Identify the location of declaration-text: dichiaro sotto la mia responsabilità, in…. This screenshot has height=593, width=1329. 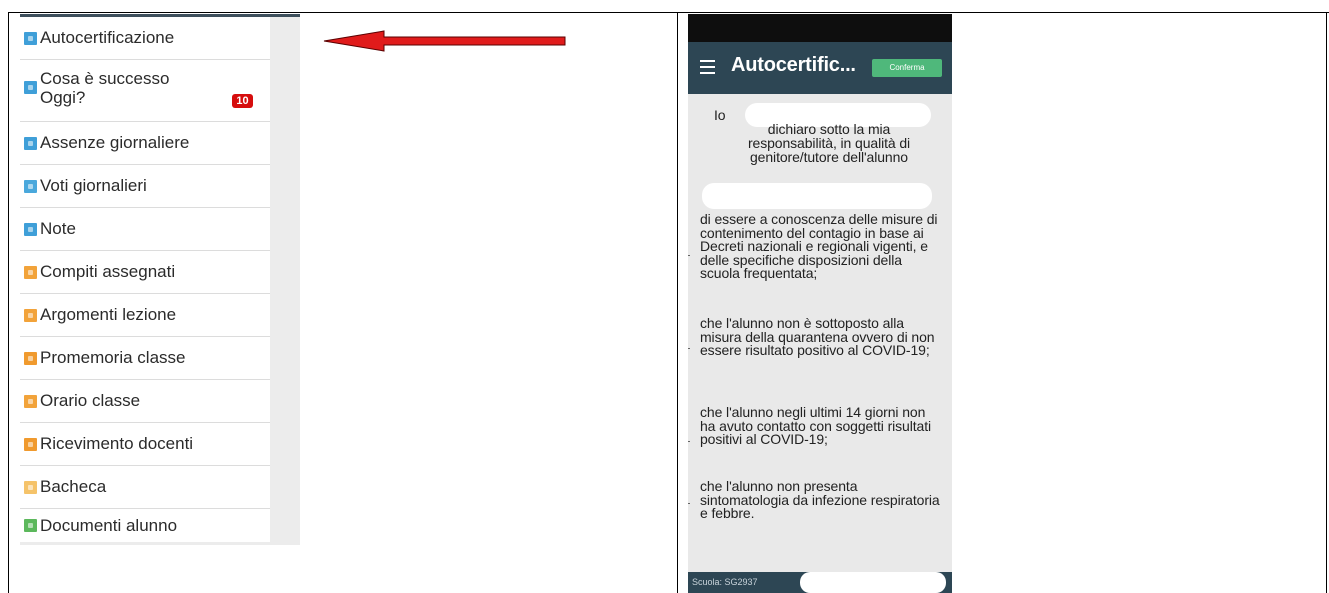
(829, 143).